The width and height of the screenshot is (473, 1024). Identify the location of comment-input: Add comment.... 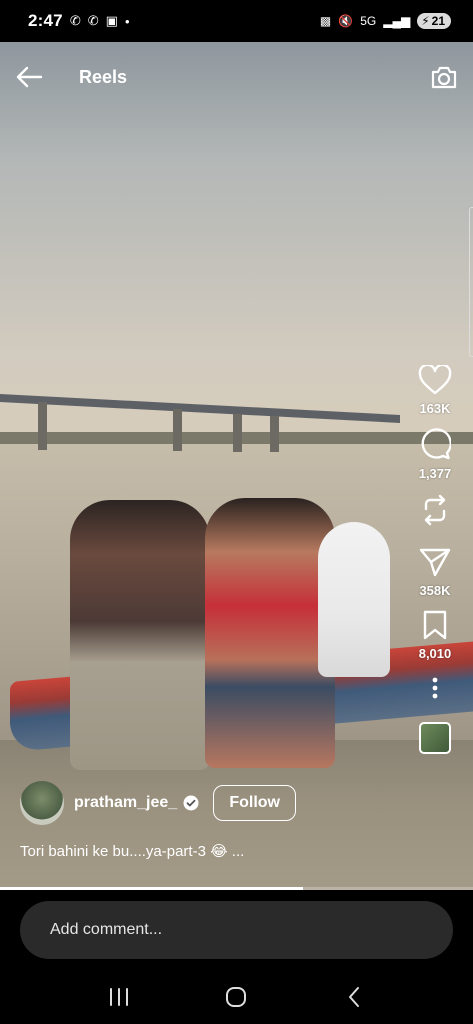
(236, 930).